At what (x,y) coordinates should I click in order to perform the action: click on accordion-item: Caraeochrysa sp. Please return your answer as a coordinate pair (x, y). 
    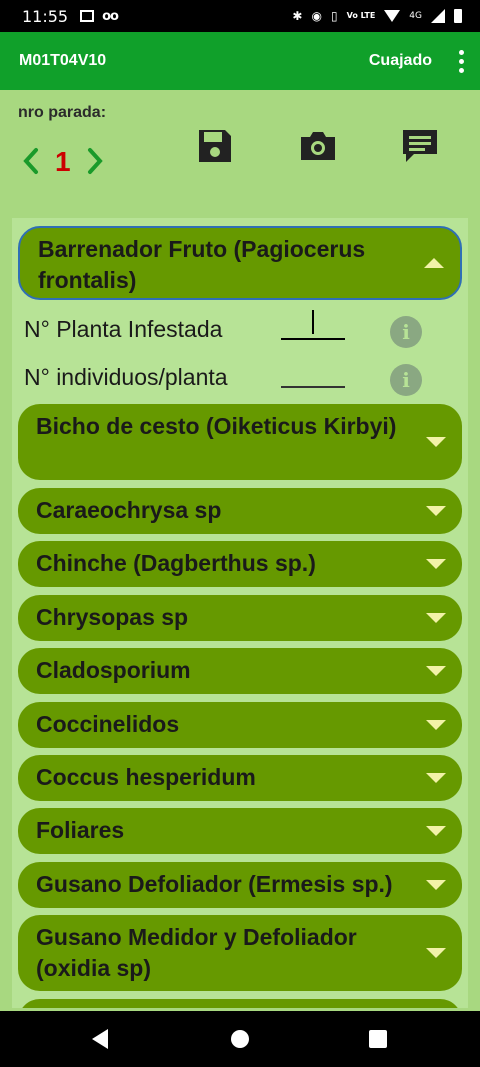
    Looking at the image, I should click on (240, 511).